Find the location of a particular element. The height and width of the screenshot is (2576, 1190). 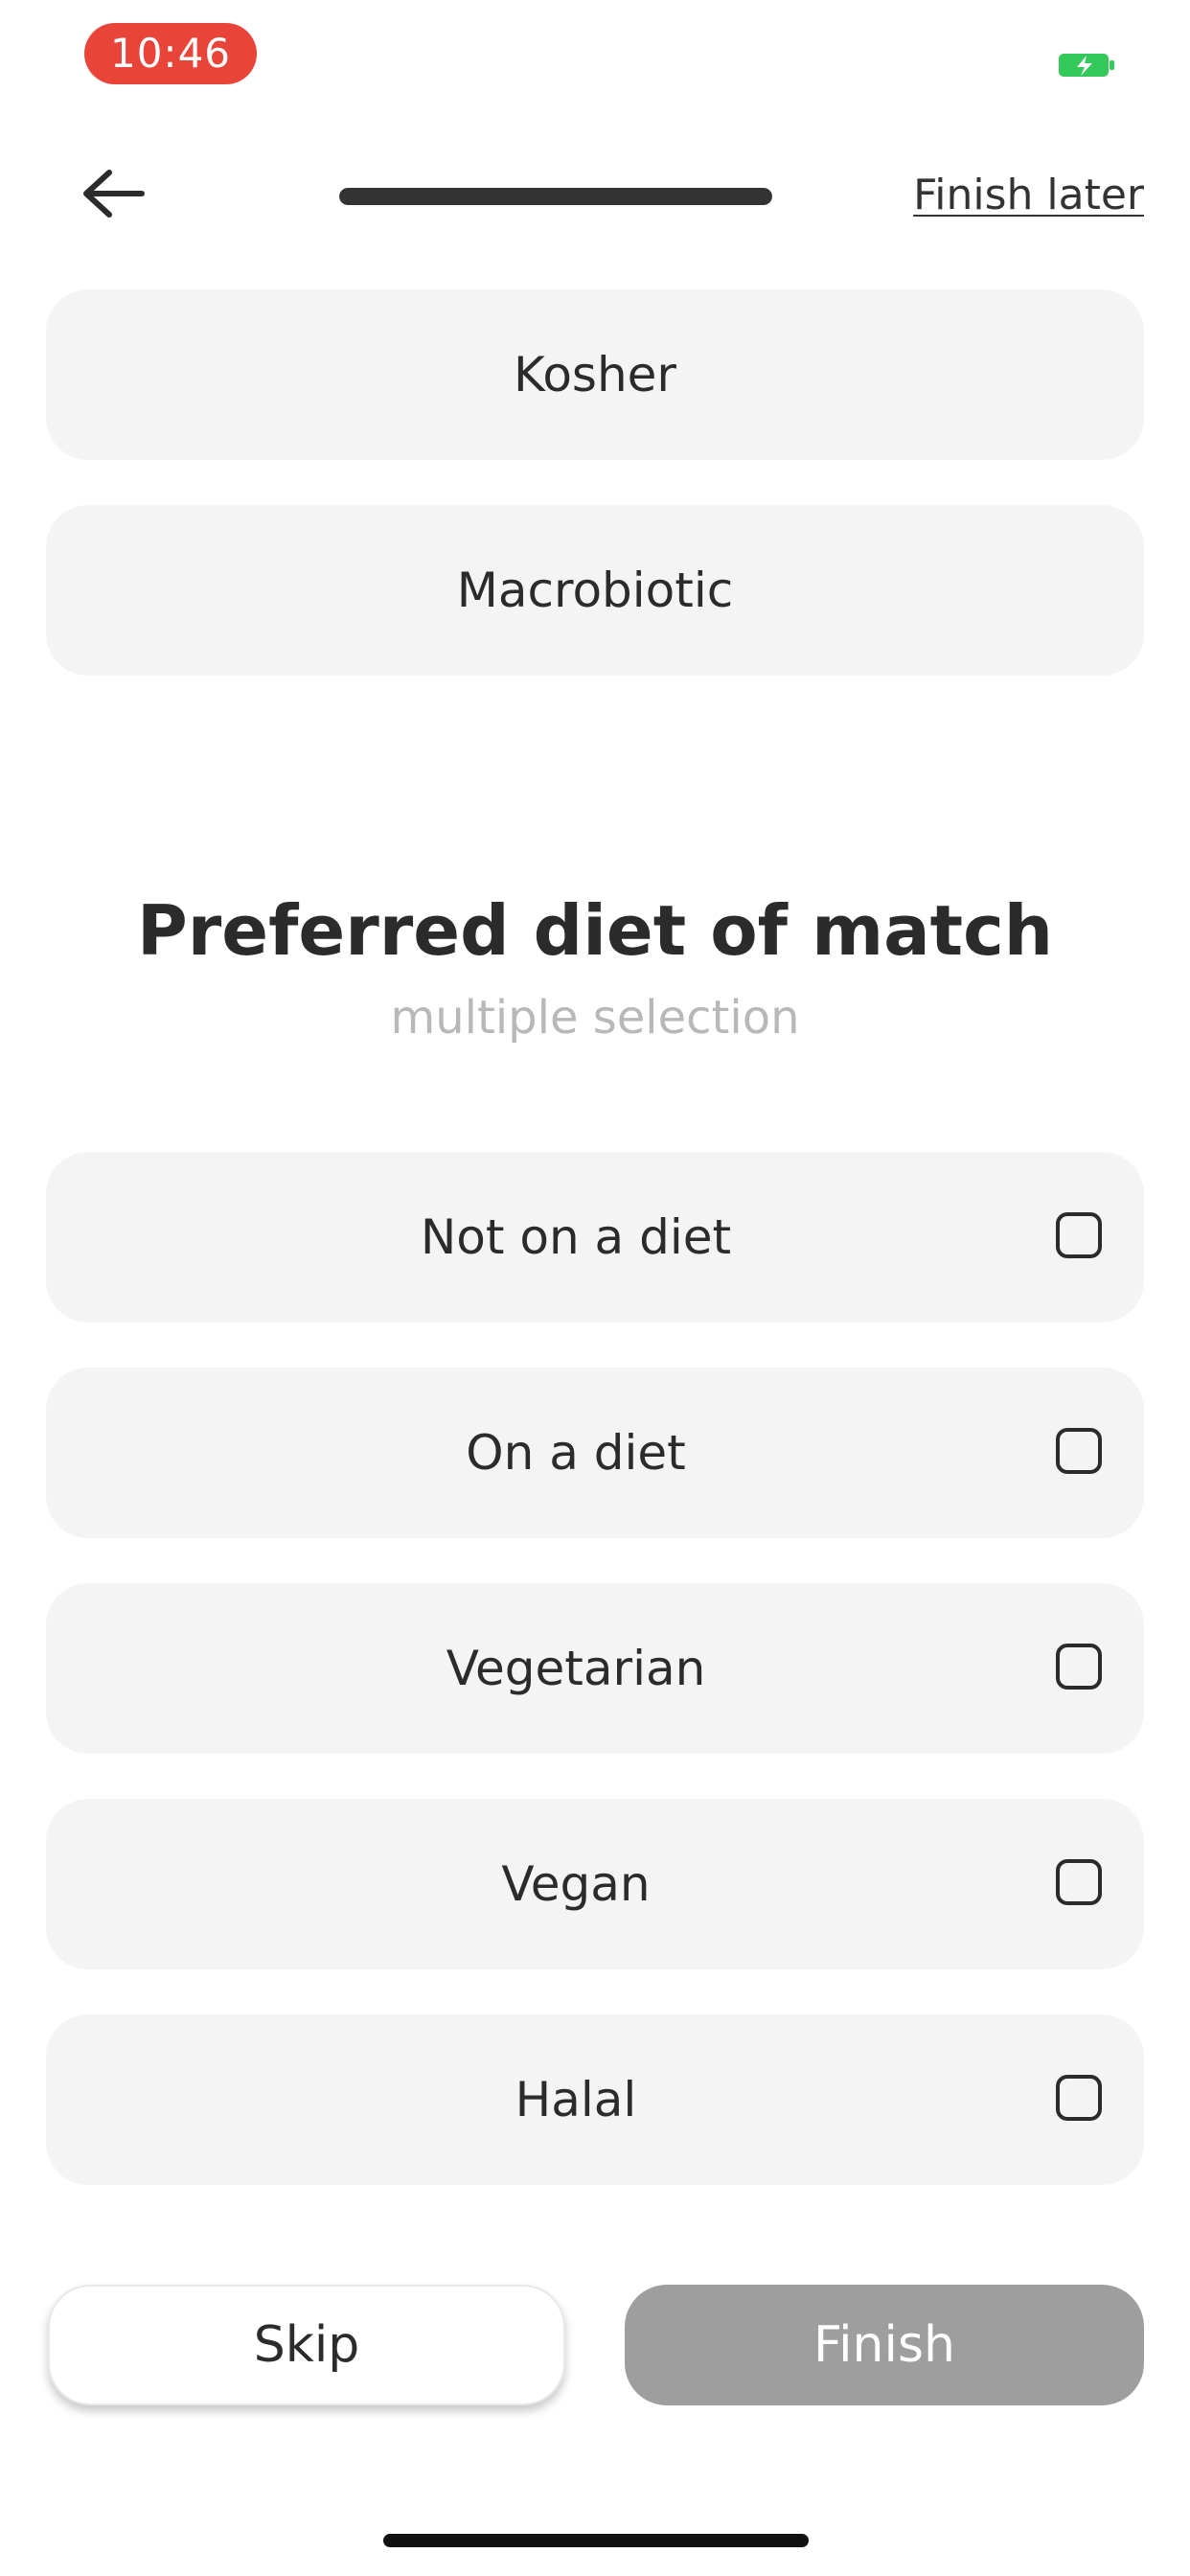

skip-button: Skip is located at coordinates (307, 2345).